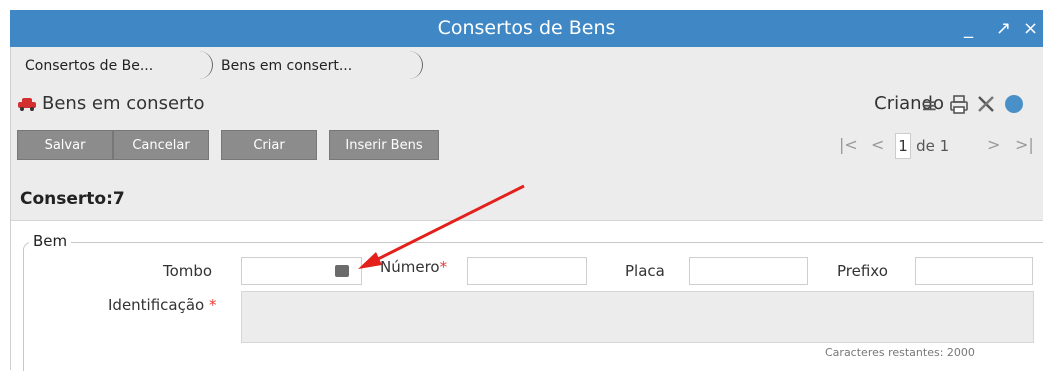 Image resolution: width=1043 pixels, height=371 pixels. Describe the element at coordinates (903, 146) in the screenshot. I see `pager-page-input: 1` at that location.